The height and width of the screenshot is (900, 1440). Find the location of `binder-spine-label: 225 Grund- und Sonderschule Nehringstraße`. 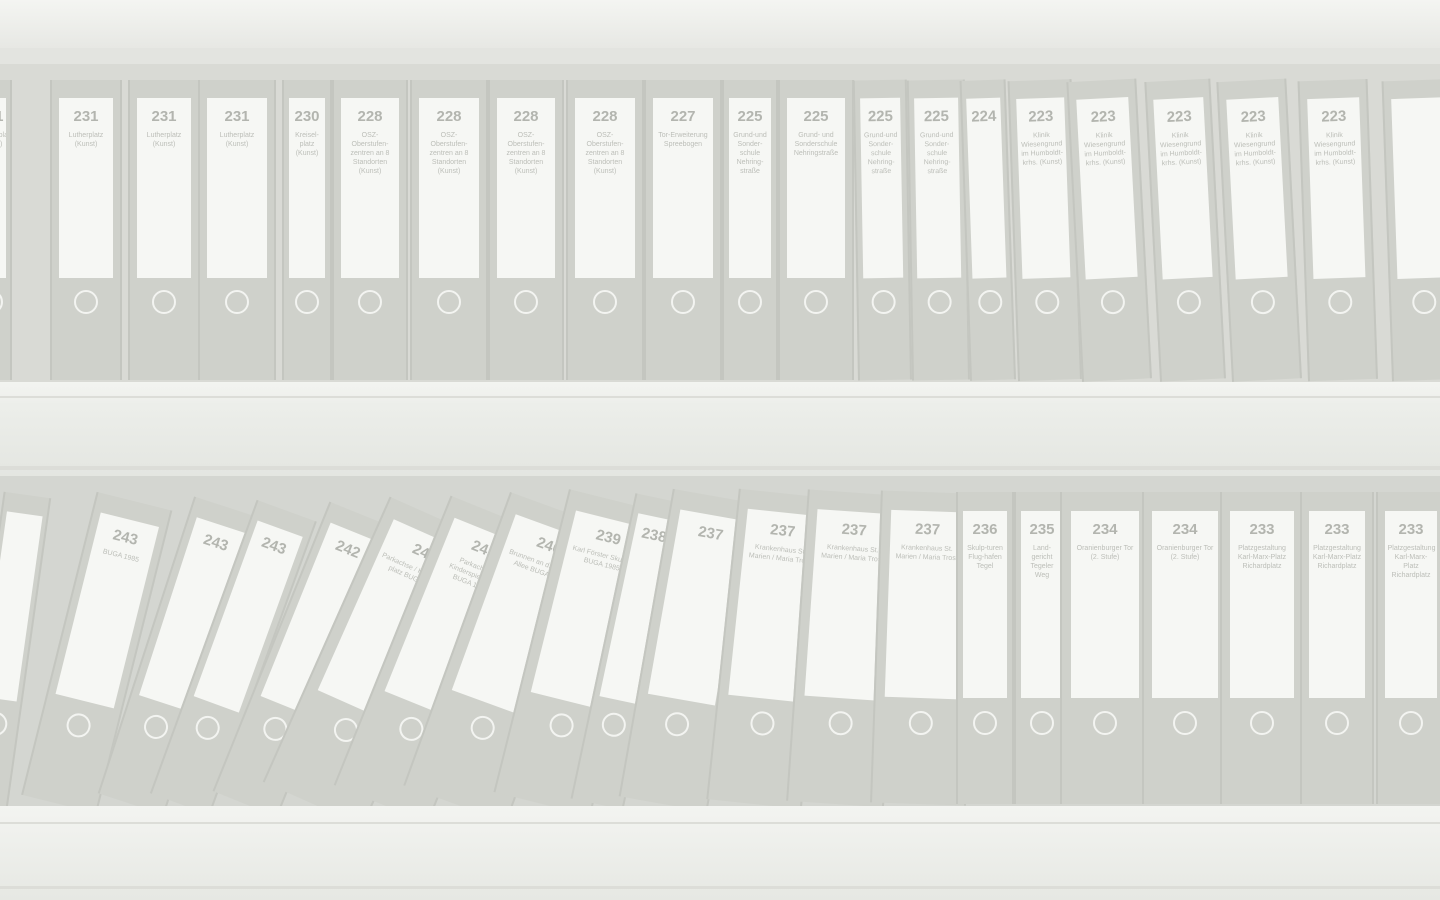

binder-spine-label: 225 Grund- und Sonderschule Nehringstraße is located at coordinates (816, 188).